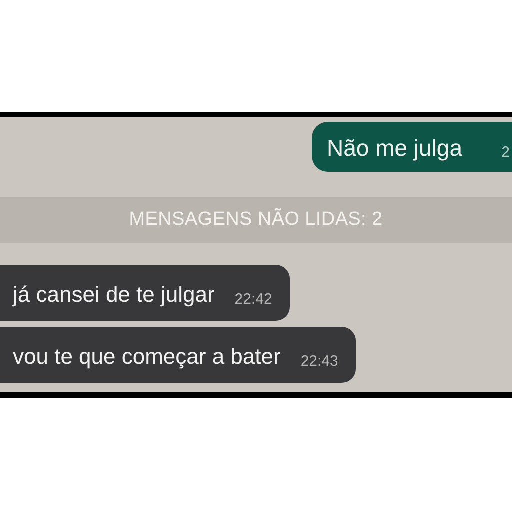 The image size is (512, 512). I want to click on message-text: já cansei de te julgar, so click(114, 295).